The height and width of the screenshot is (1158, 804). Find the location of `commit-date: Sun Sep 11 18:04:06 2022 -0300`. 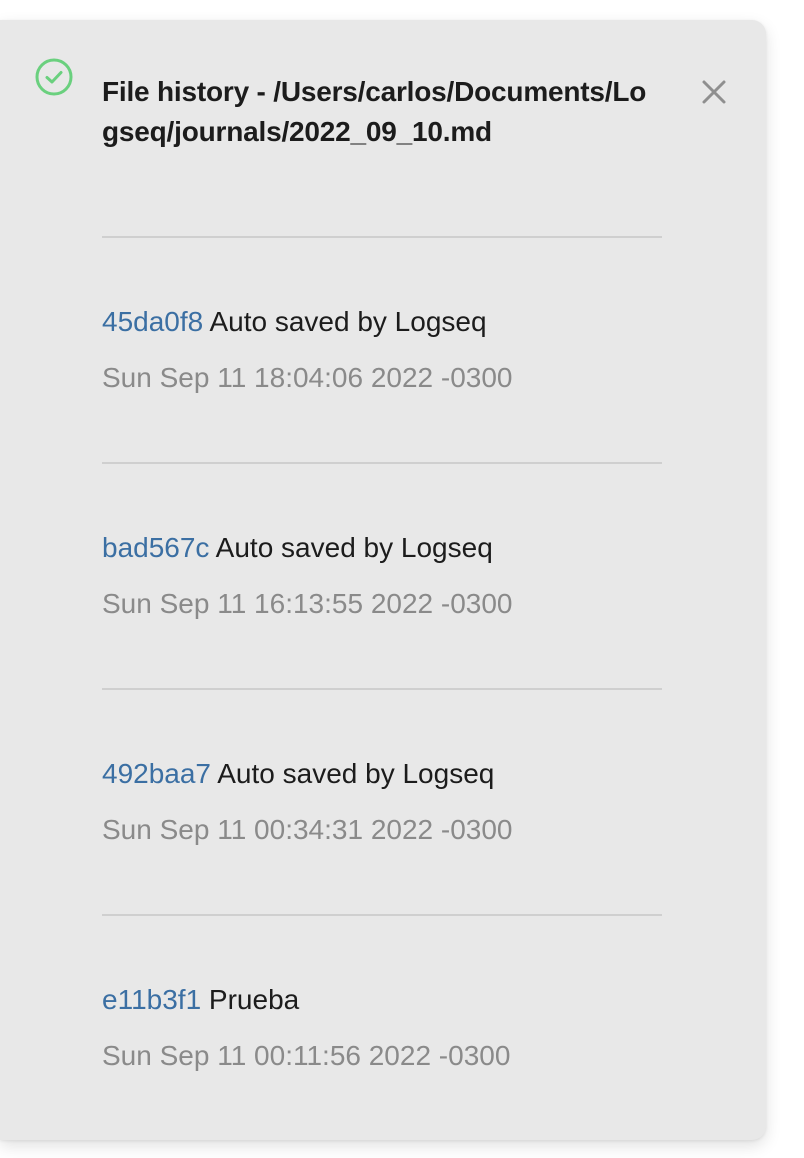

commit-date: Sun Sep 11 18:04:06 2022 -0300 is located at coordinates (307, 377).